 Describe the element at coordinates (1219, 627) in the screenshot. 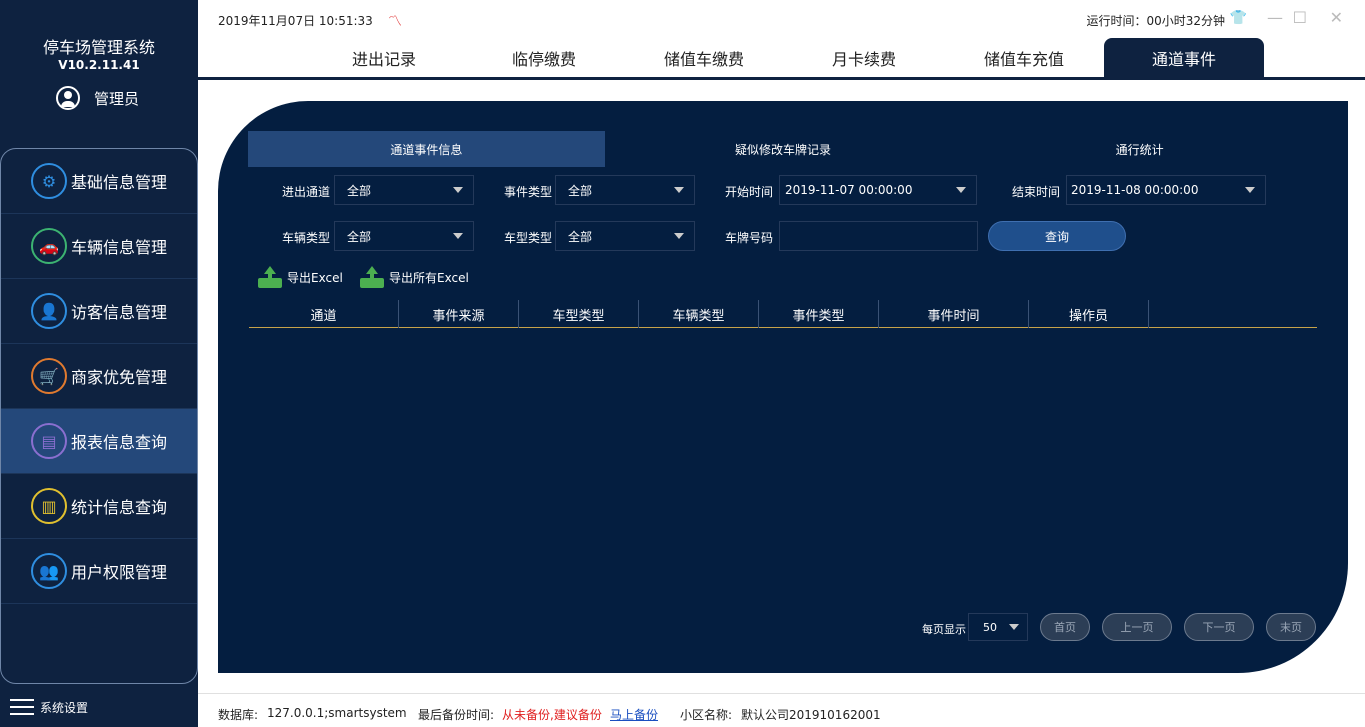

I see `next-page-button: 下一页` at that location.